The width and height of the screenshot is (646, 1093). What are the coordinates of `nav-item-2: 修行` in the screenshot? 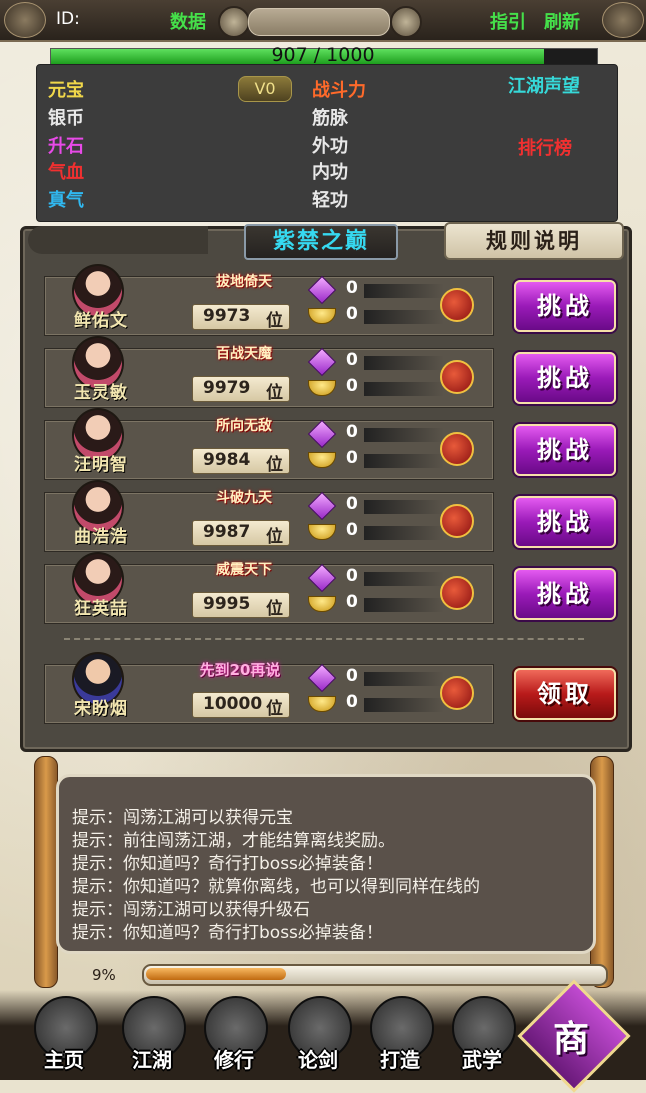 It's located at (234, 1034).